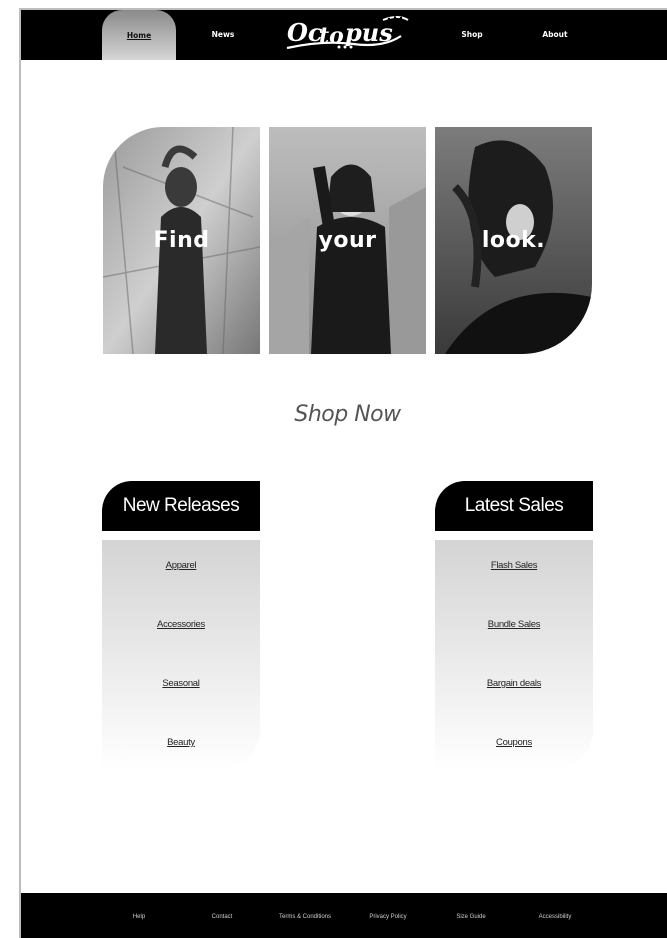 The width and height of the screenshot is (667, 938). I want to click on latest-sales-item: Bundle Sales, so click(514, 624).